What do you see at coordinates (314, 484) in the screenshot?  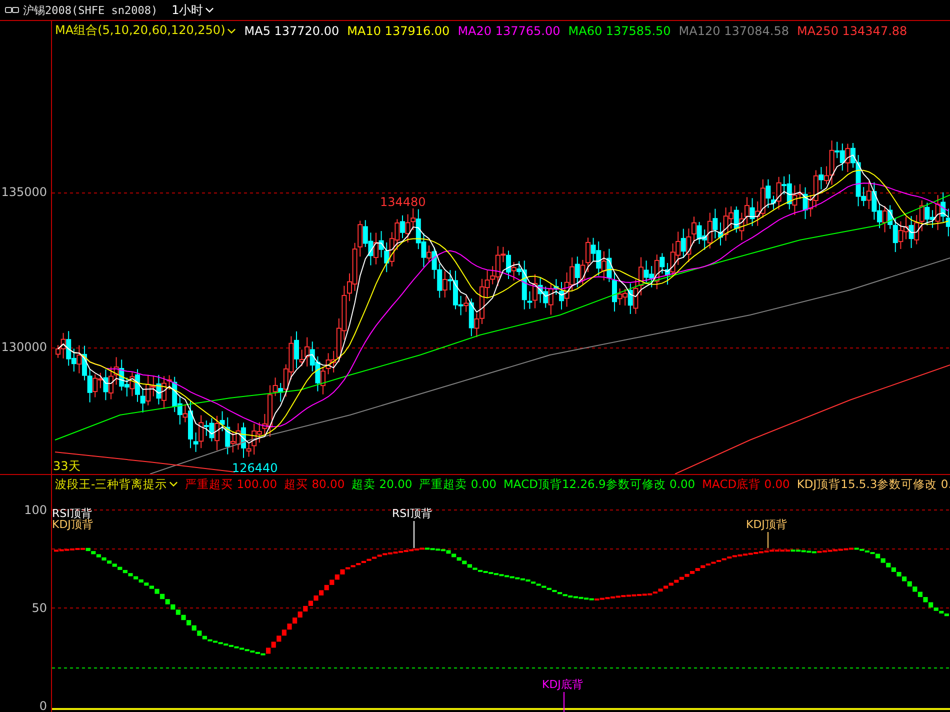 I see `legend-value: 超买 80.00` at bounding box center [314, 484].